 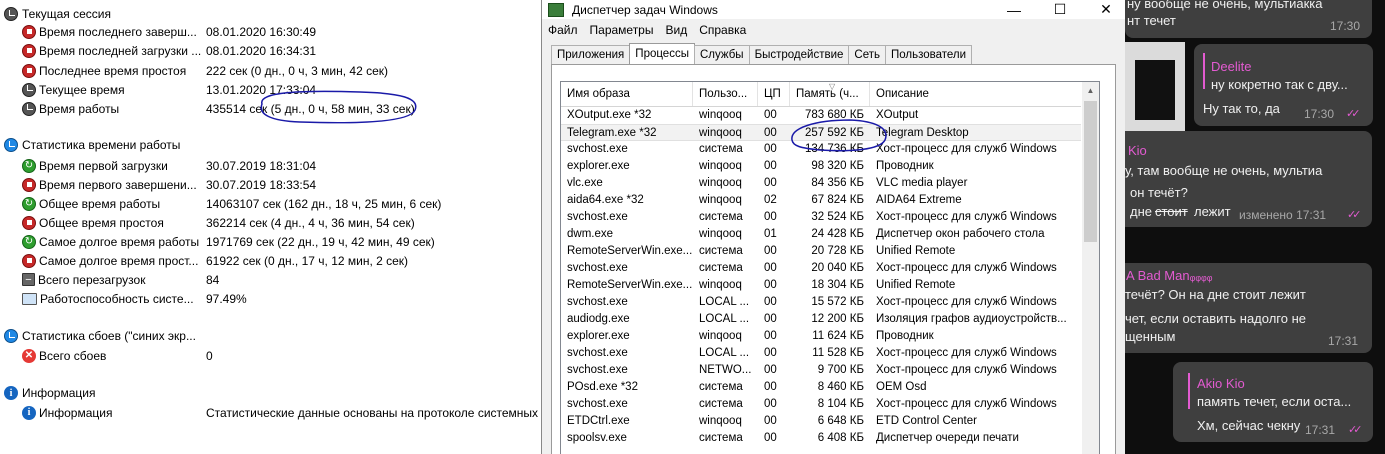 What do you see at coordinates (49, 393) in the screenshot?
I see `section-info: i Информация` at bounding box center [49, 393].